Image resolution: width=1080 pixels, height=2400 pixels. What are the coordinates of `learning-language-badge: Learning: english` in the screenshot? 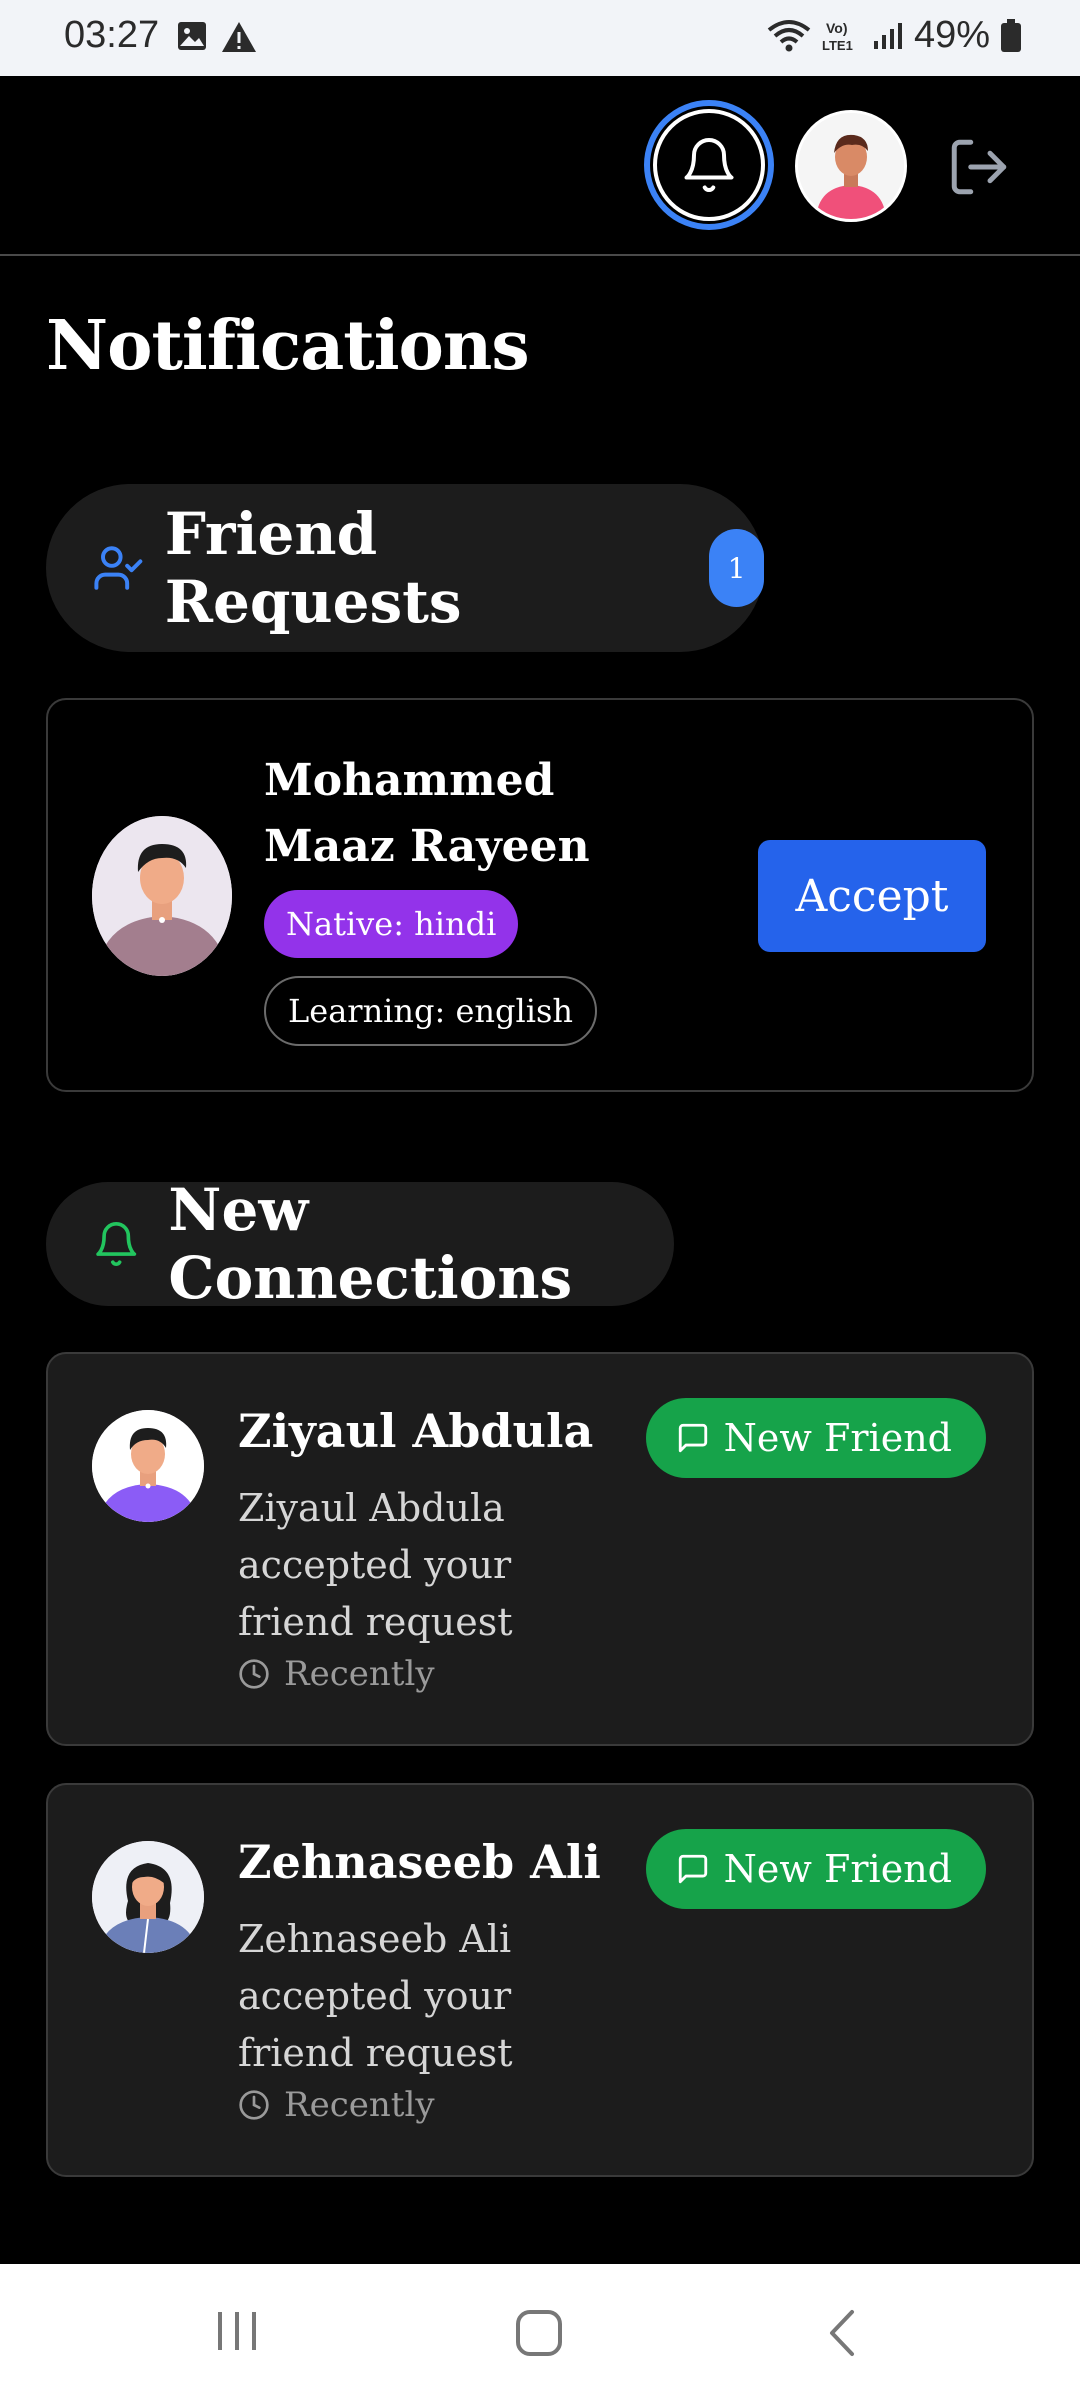 It's located at (430, 1011).